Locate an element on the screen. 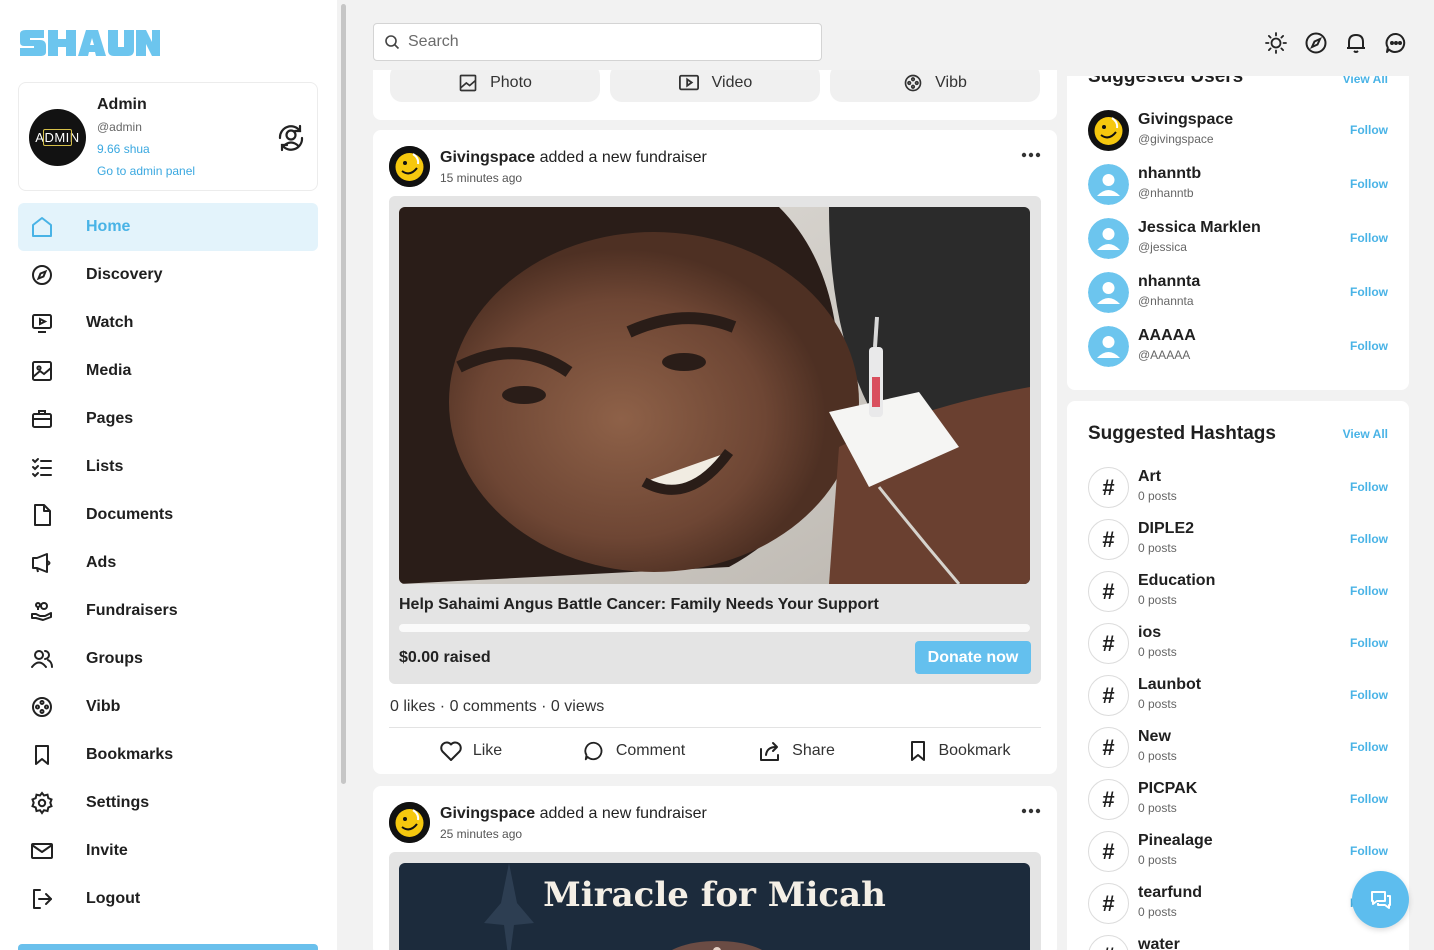  shaun-logo is located at coordinates (89, 43).